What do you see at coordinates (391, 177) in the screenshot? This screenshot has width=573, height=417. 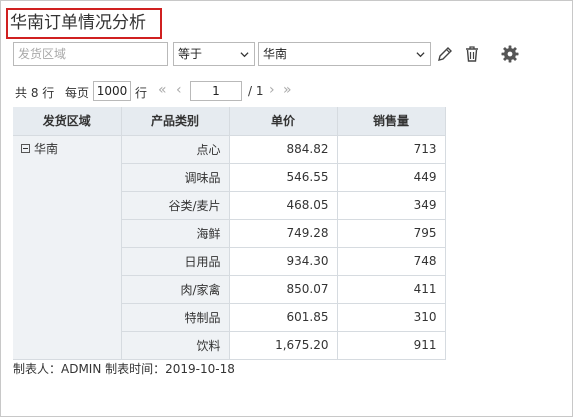 I see `quantity-cell: 449` at bounding box center [391, 177].